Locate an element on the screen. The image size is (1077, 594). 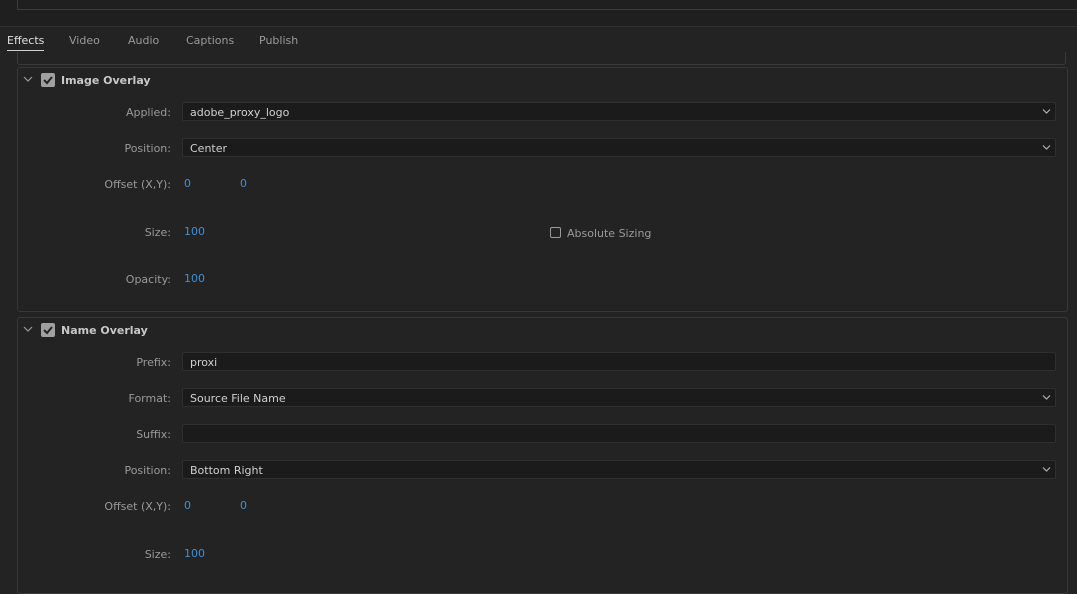
offset-x-value: 0 is located at coordinates (187, 183).